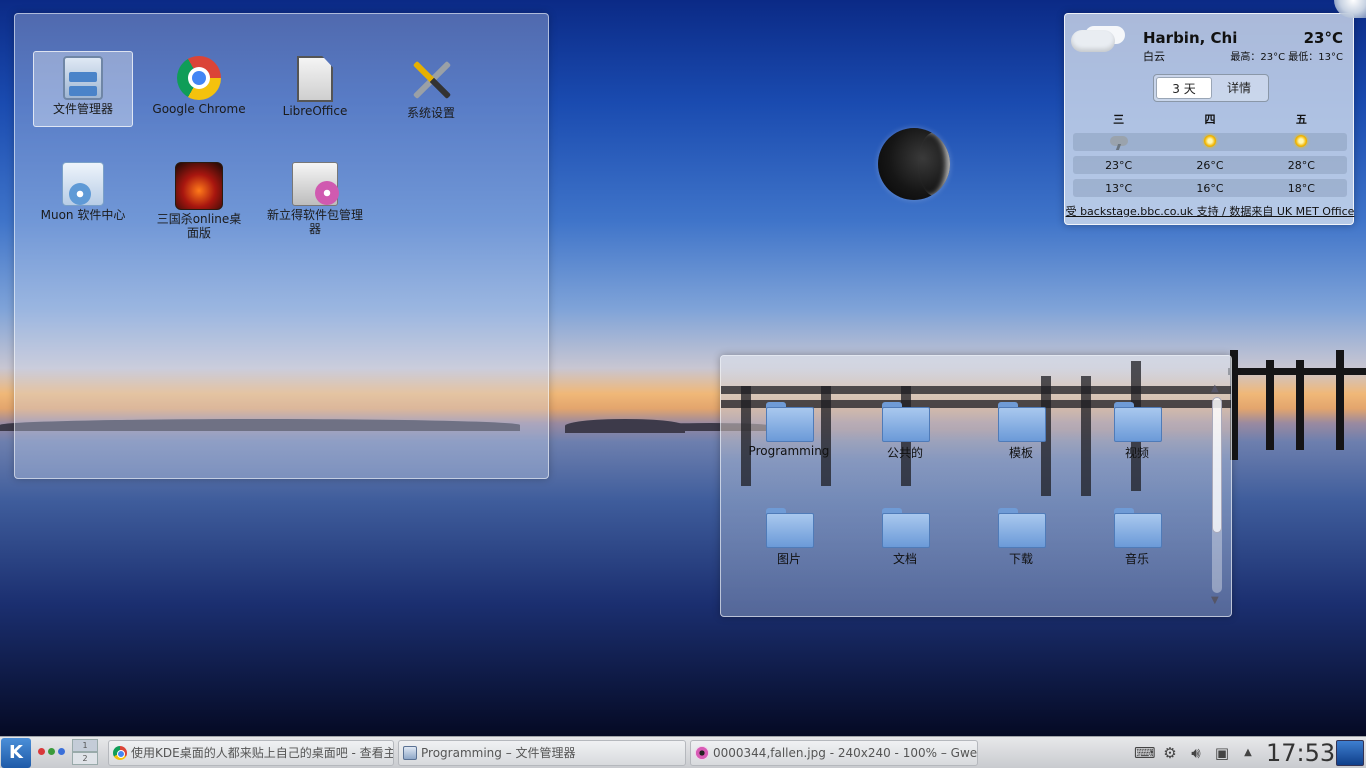 This screenshot has width=1366, height=768. I want to click on folder-label: 文档, so click(904, 559).